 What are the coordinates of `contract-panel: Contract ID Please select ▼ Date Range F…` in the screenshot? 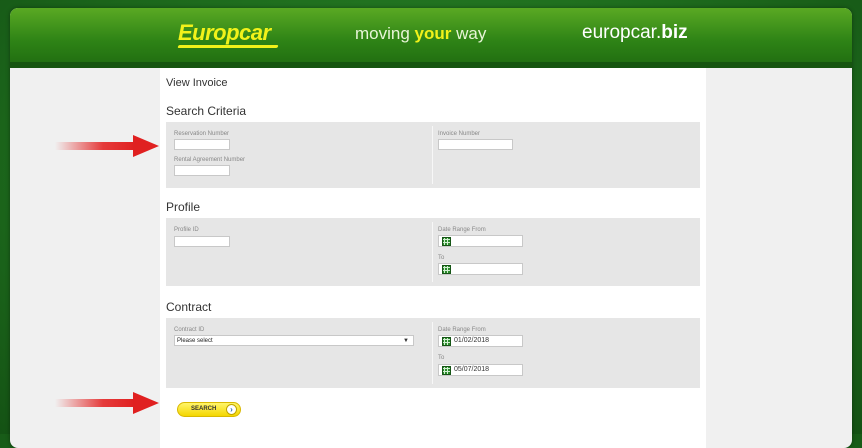 It's located at (433, 353).